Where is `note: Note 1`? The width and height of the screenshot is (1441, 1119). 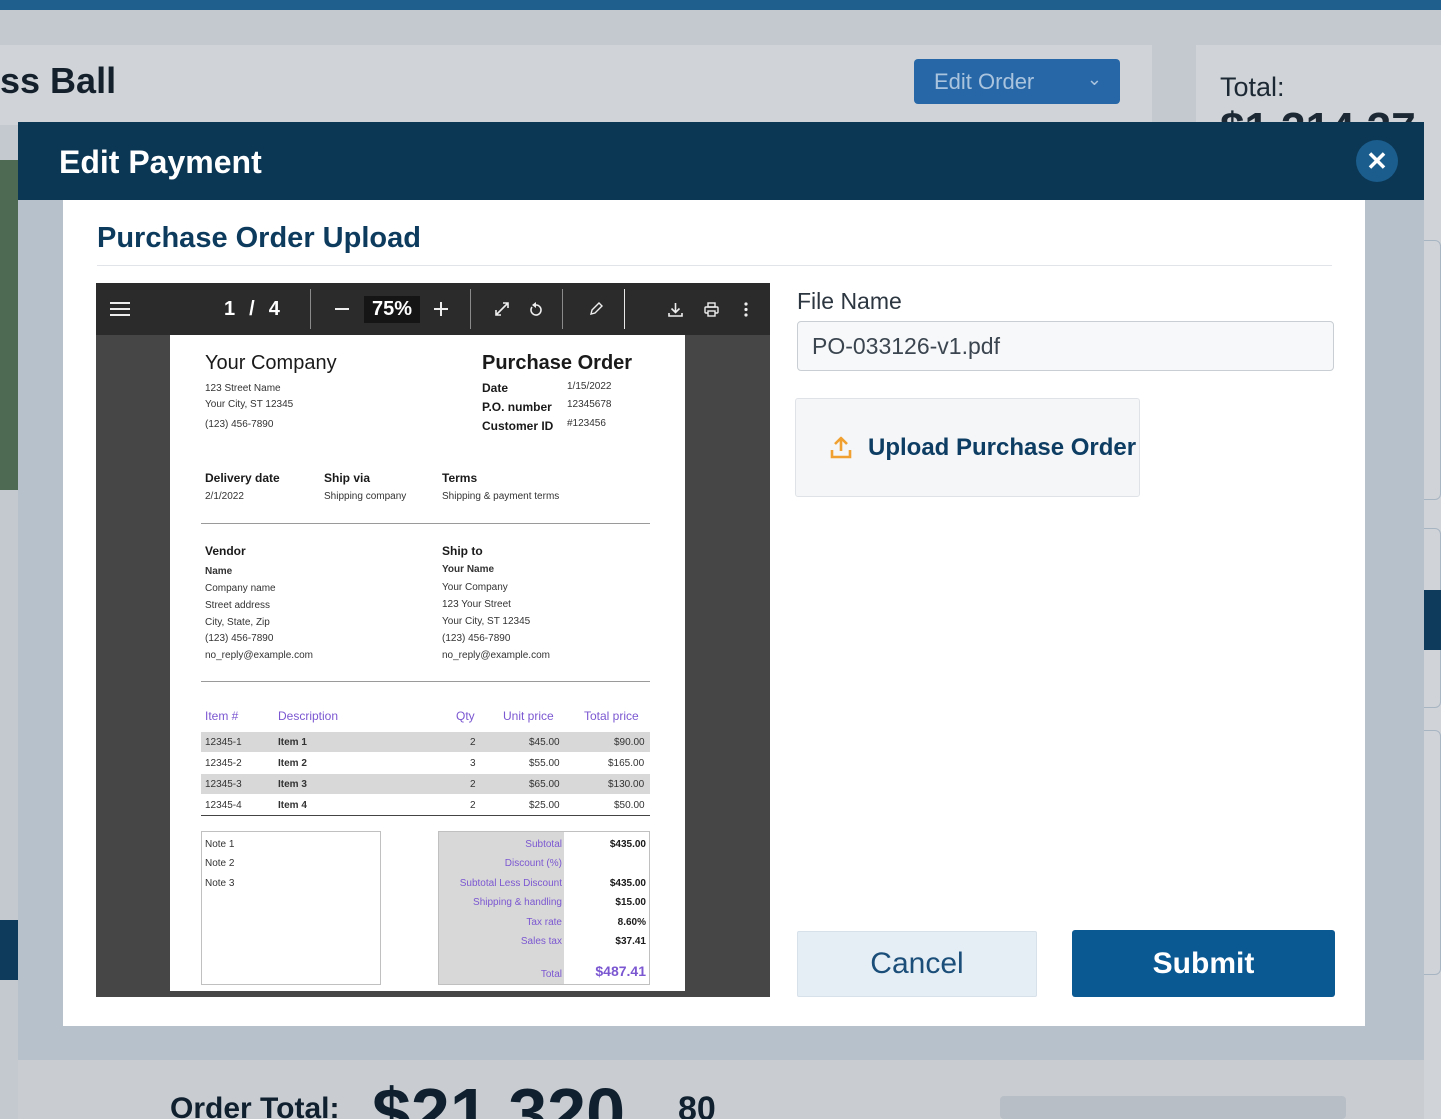
note: Note 1 is located at coordinates (220, 844).